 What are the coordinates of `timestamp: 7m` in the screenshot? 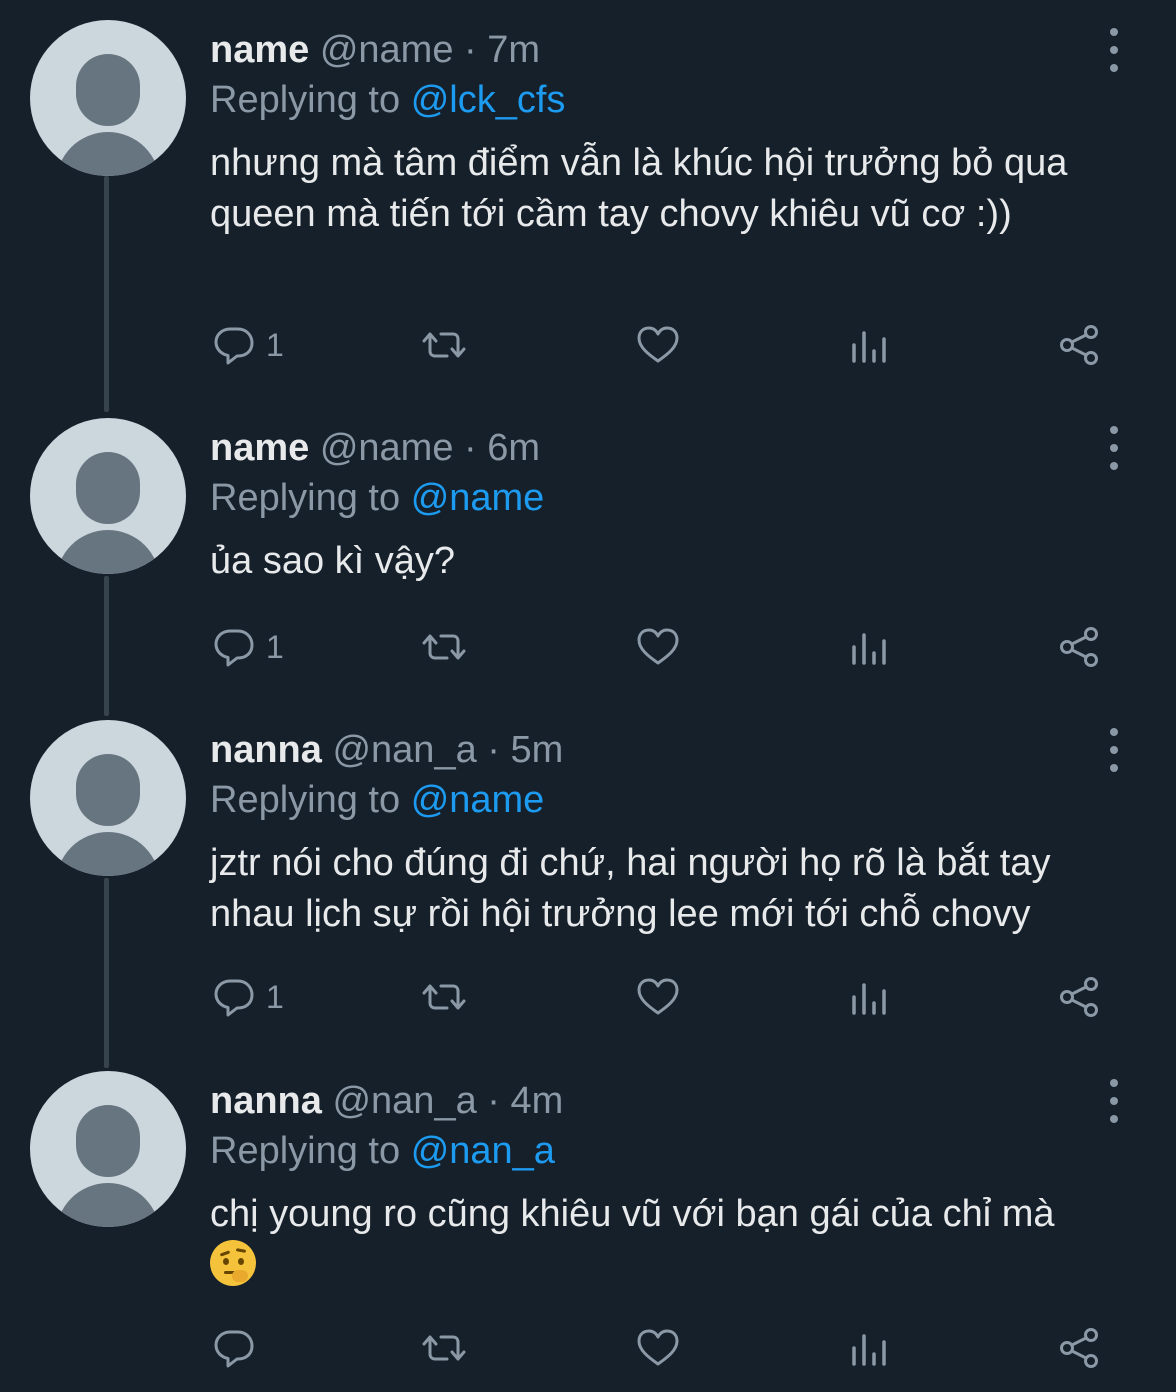 It's located at (513, 50).